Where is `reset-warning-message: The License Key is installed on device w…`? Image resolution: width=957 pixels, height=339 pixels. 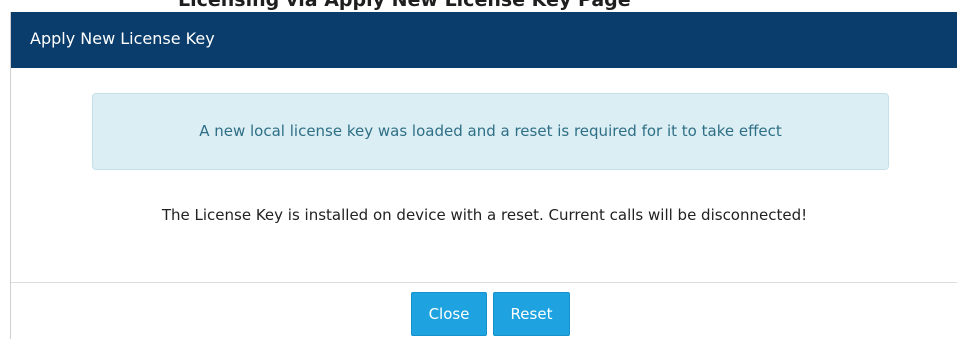 reset-warning-message: The License Key is installed on device w… is located at coordinates (484, 215).